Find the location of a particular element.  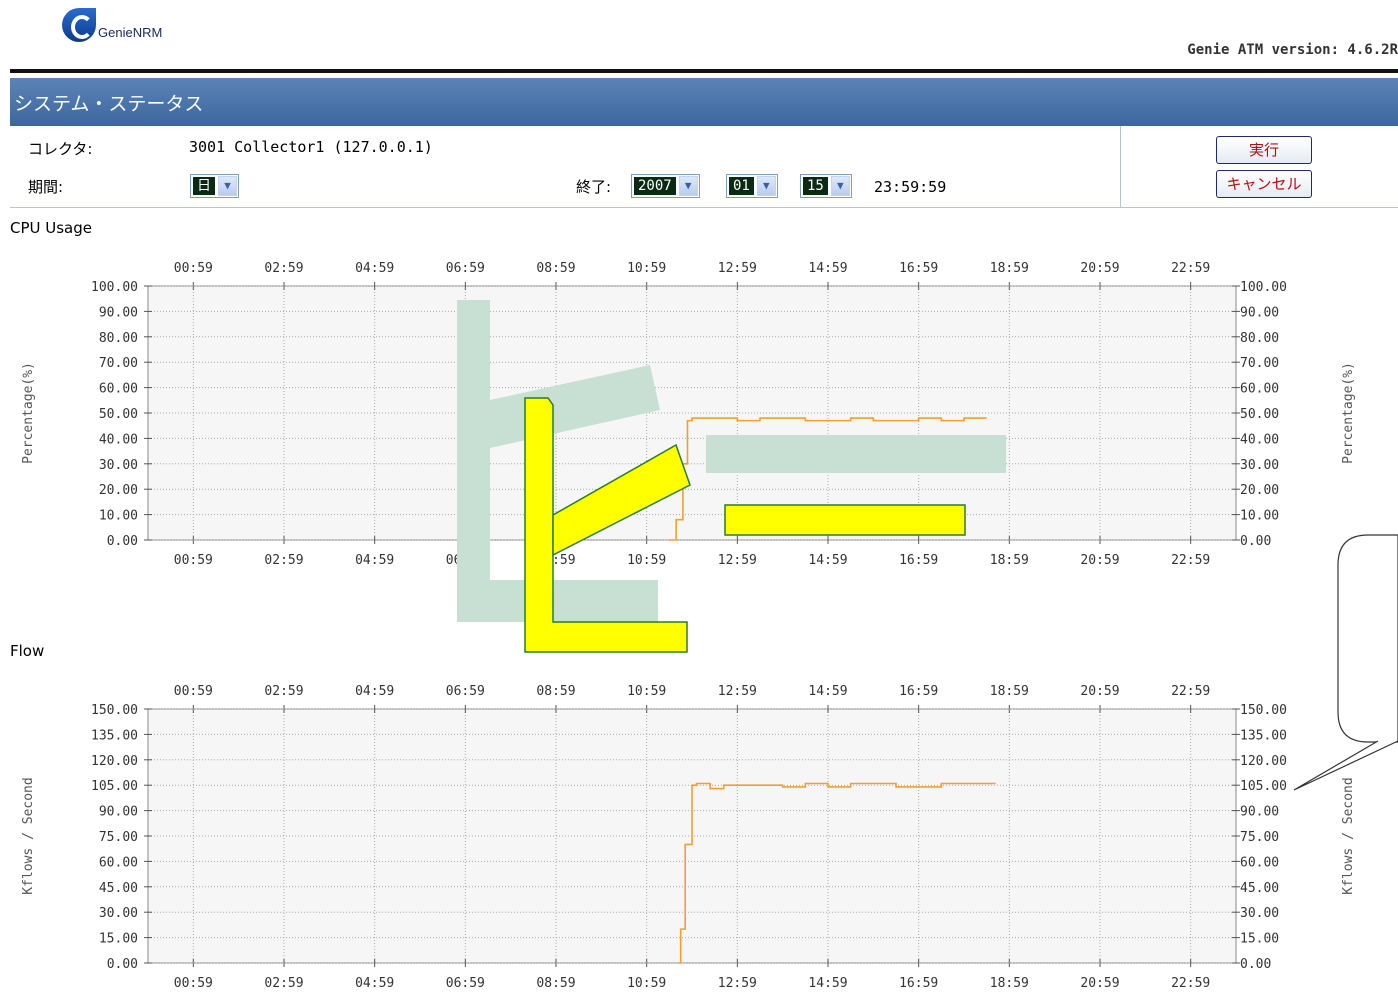

speech-bubble-tail is located at coordinates (1345, 765).